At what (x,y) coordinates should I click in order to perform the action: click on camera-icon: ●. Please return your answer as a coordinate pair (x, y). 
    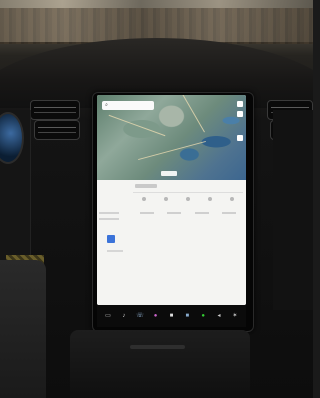
    Looking at the image, I should click on (155, 316).